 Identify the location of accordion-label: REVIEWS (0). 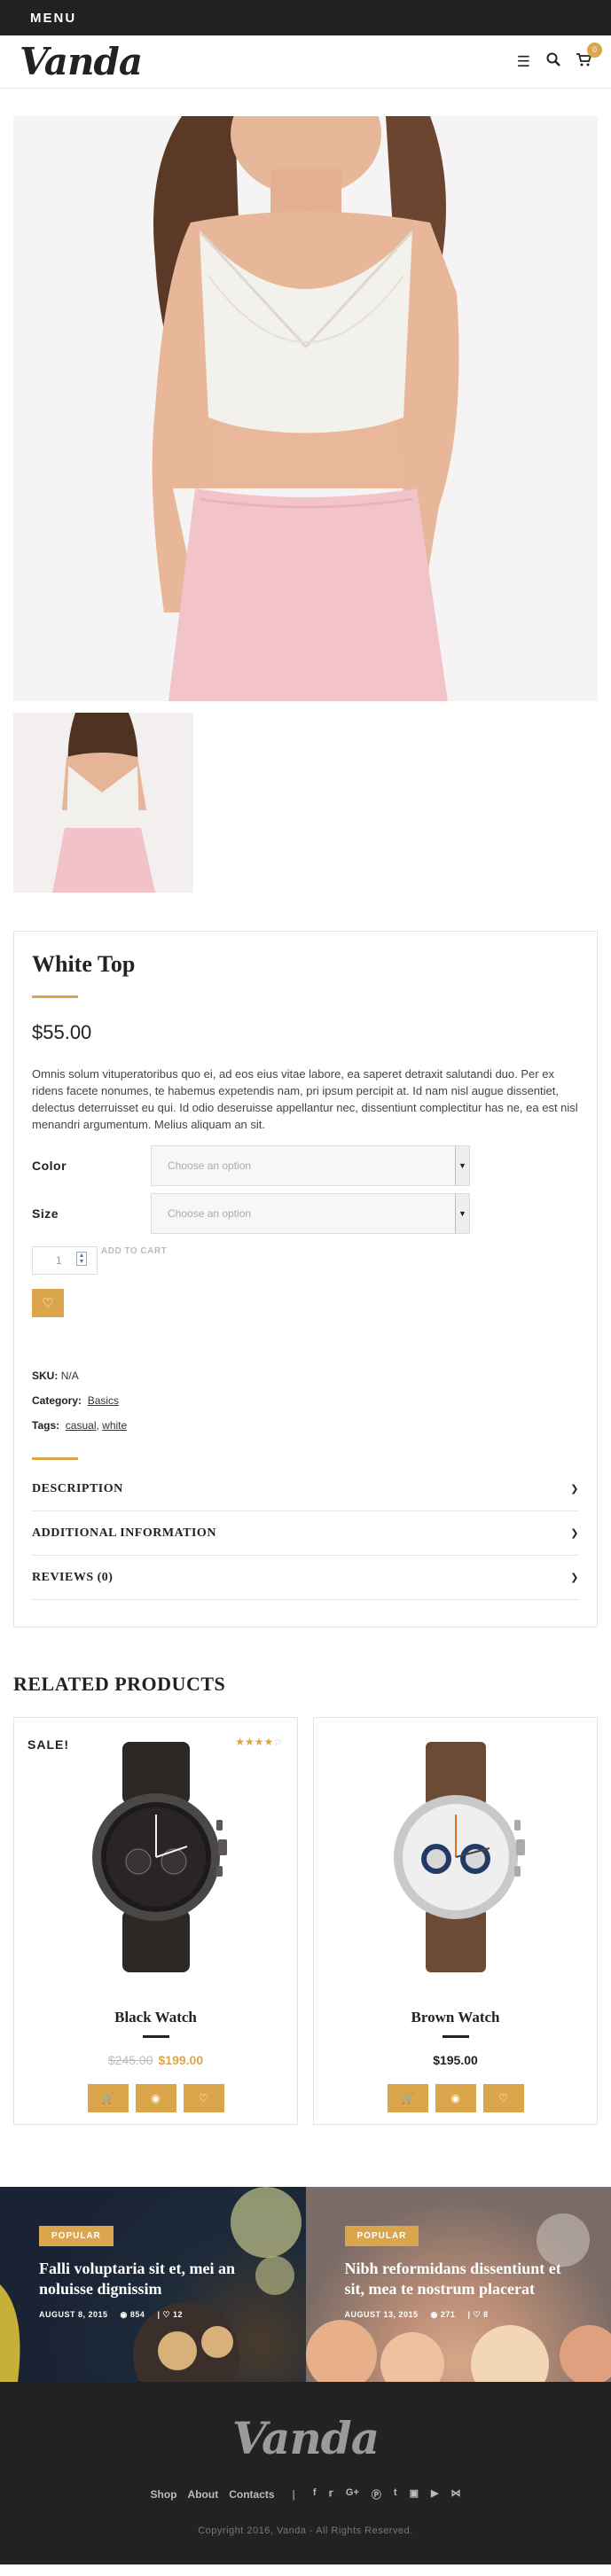
(73, 1577).